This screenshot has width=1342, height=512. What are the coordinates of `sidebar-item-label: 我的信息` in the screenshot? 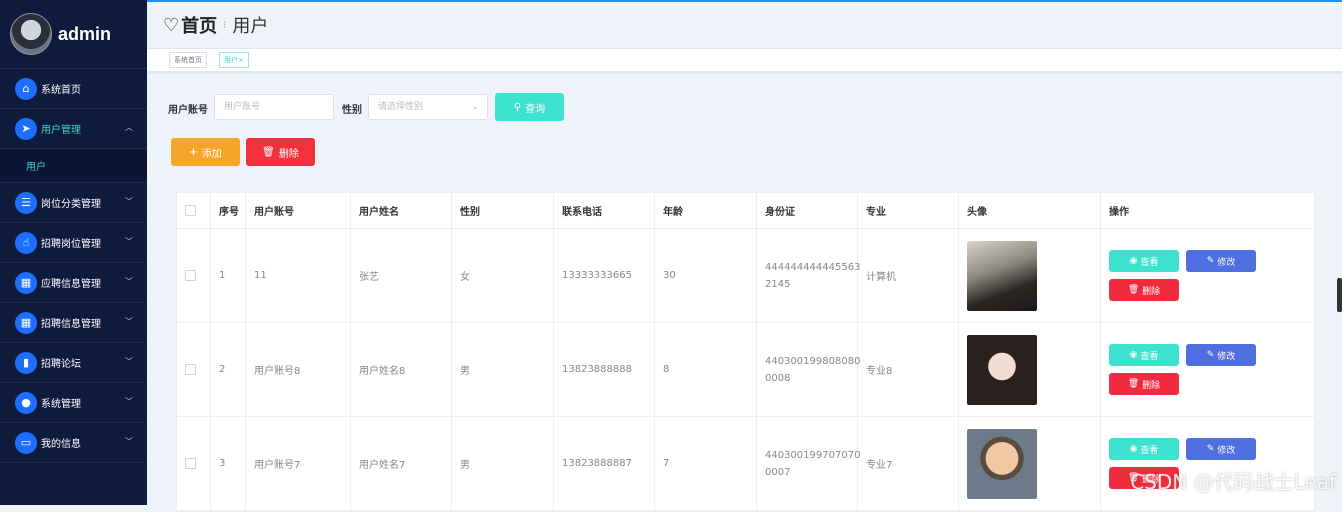 It's located at (61, 444).